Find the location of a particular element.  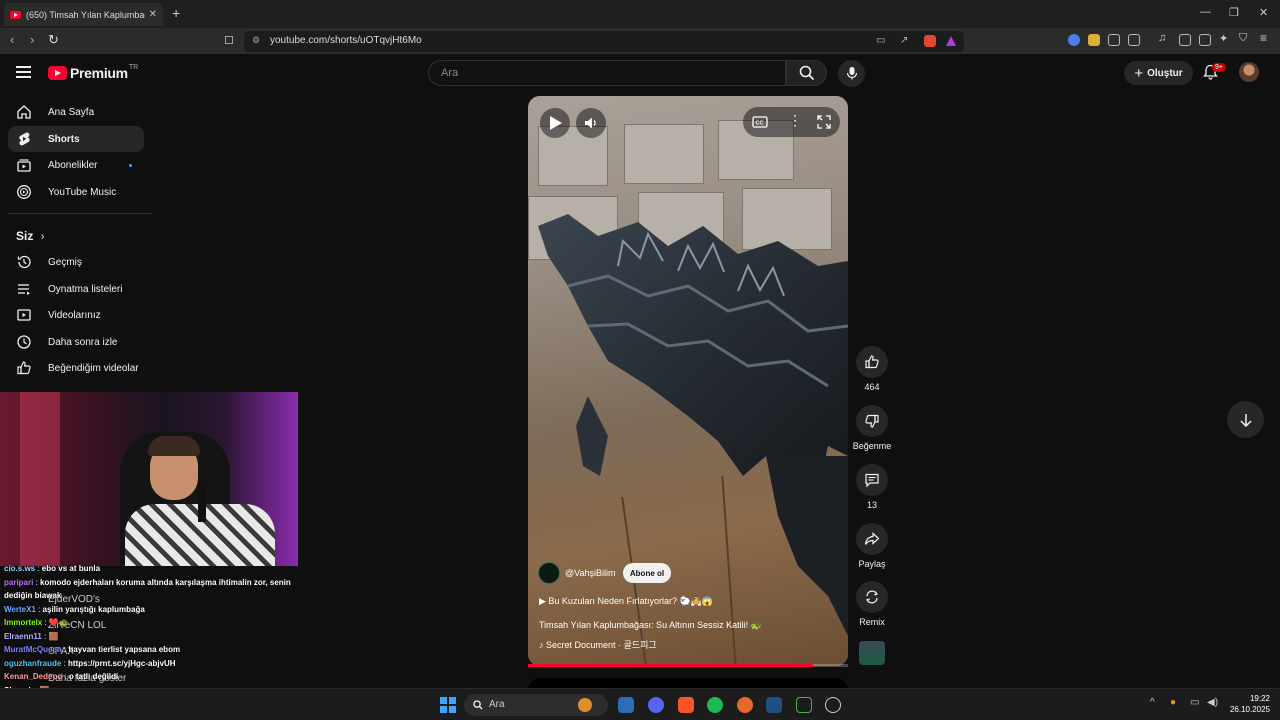

chat-text: o tatlı değildi is located at coordinates (93, 676).